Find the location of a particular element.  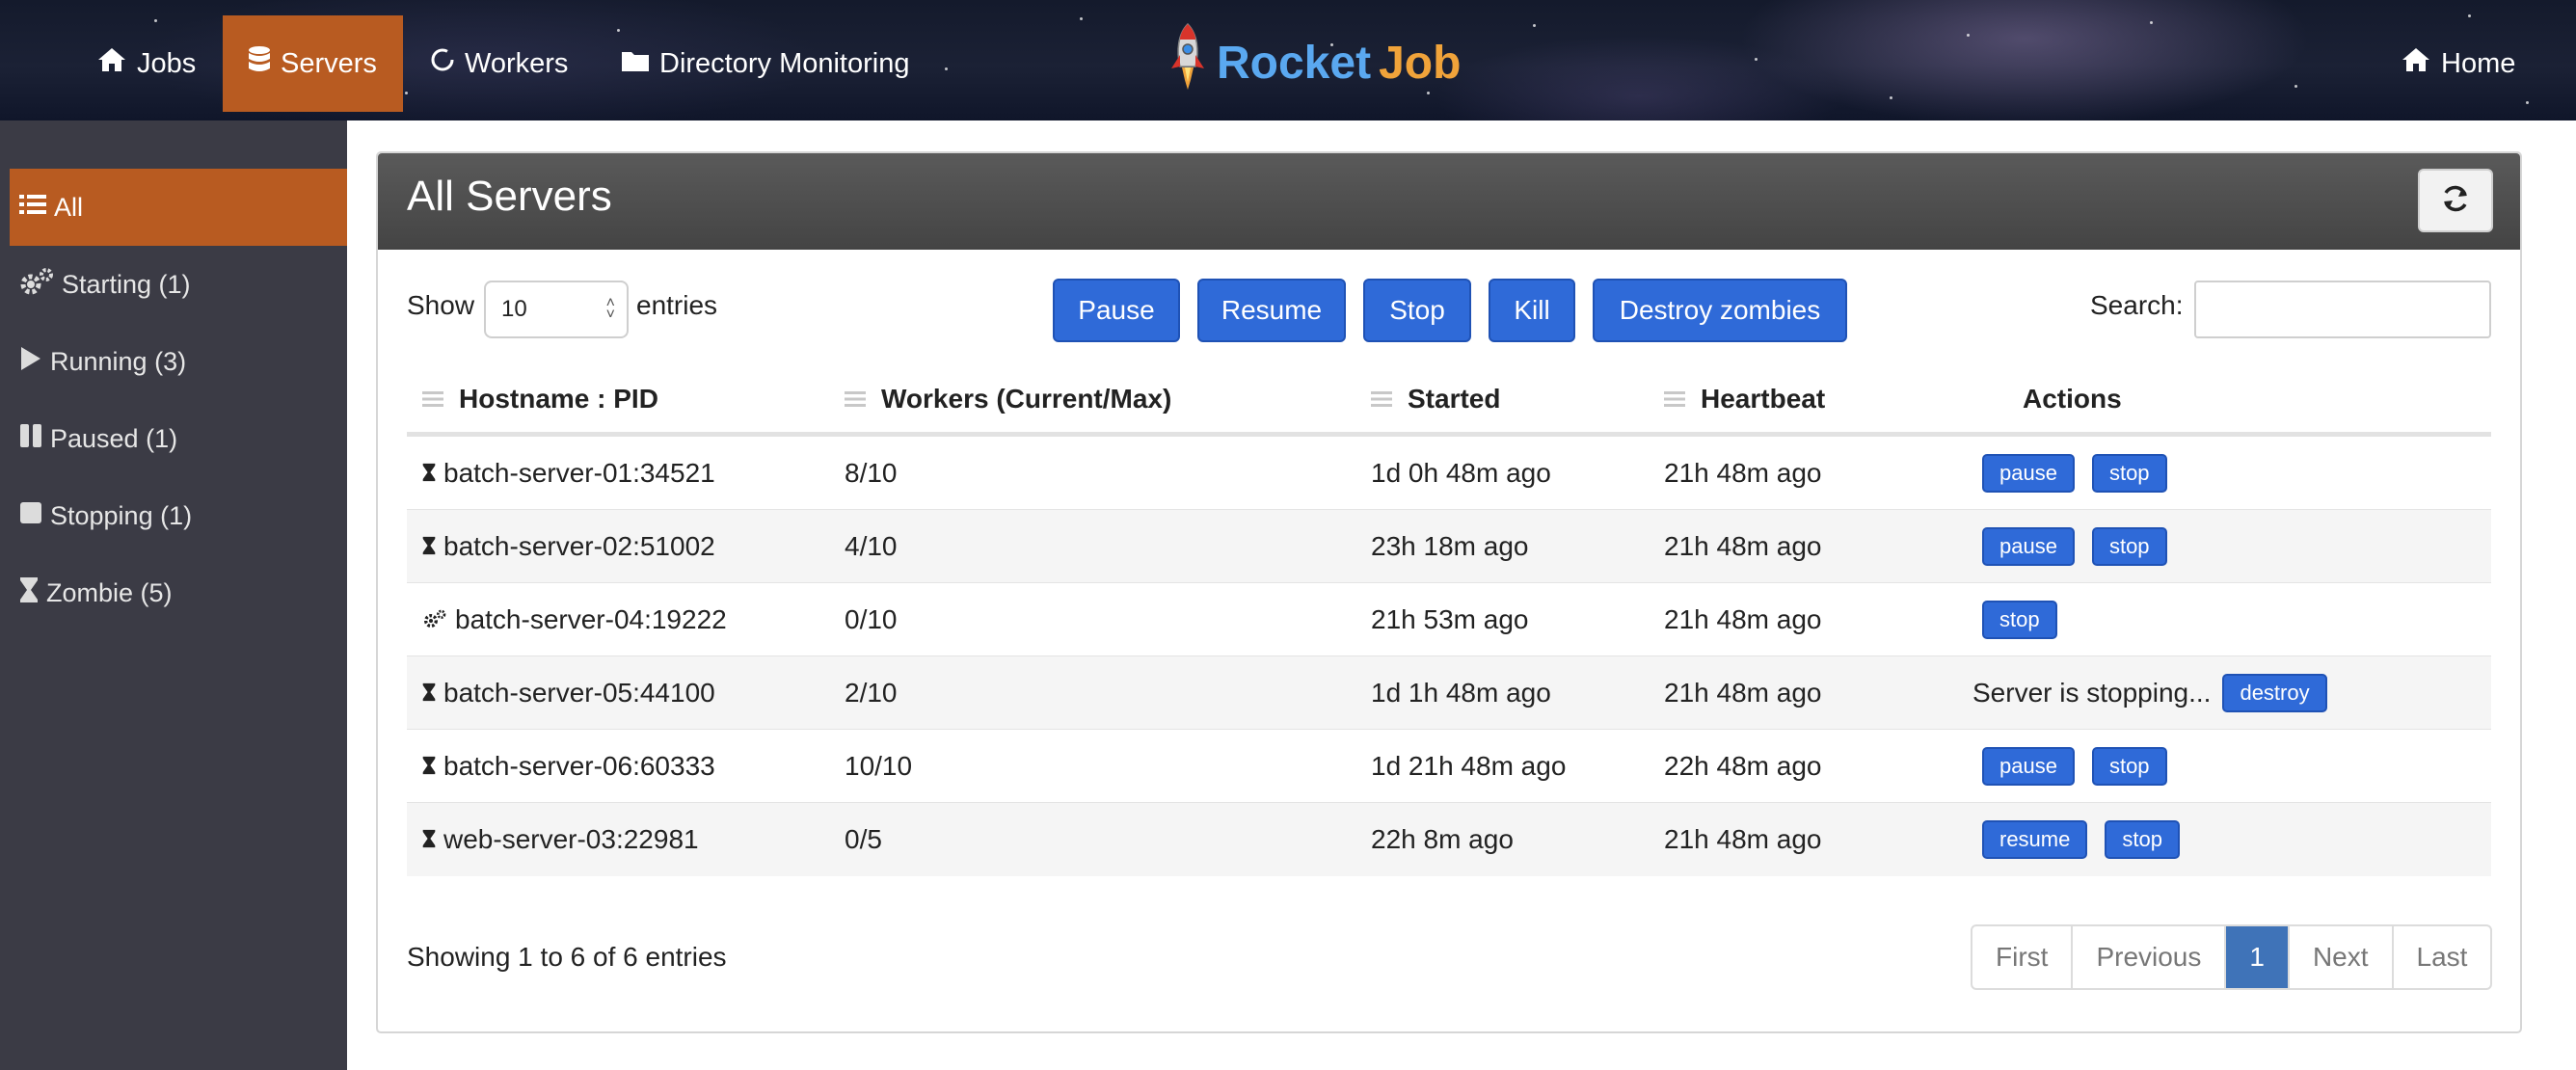

workers-cell: 10/10 is located at coordinates (879, 766).